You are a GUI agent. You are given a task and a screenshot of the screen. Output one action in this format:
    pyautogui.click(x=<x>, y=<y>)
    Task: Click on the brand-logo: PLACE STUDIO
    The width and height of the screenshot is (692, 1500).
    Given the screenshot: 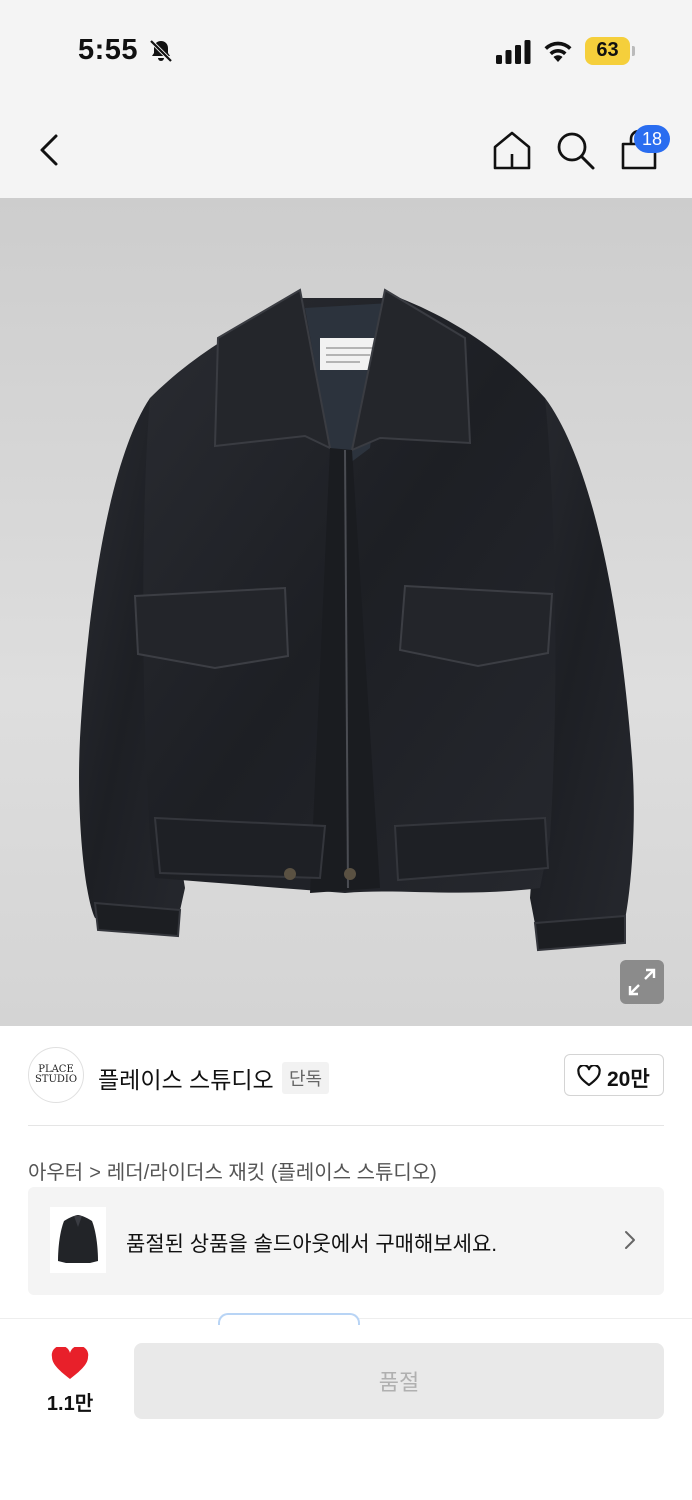 What is the action you would take?
    pyautogui.click(x=56, y=1075)
    